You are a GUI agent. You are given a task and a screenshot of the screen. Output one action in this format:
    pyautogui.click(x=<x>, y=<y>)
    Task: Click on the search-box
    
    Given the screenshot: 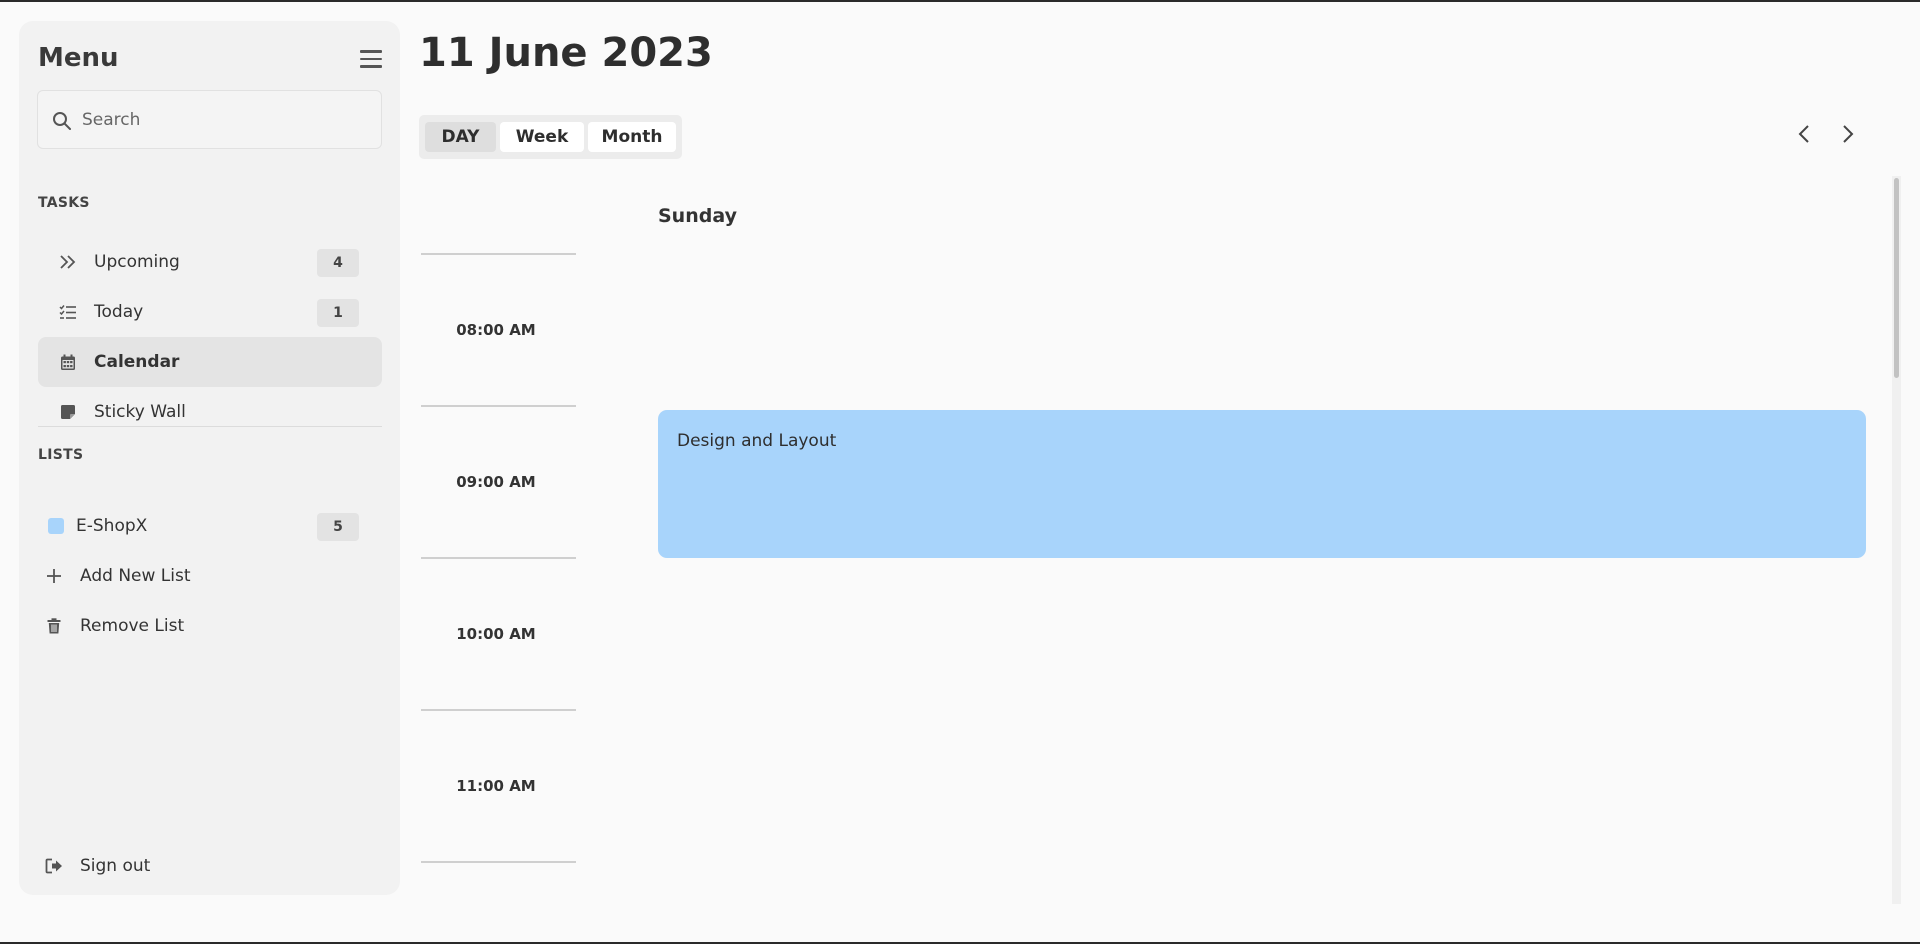 What is the action you would take?
    pyautogui.click(x=209, y=119)
    